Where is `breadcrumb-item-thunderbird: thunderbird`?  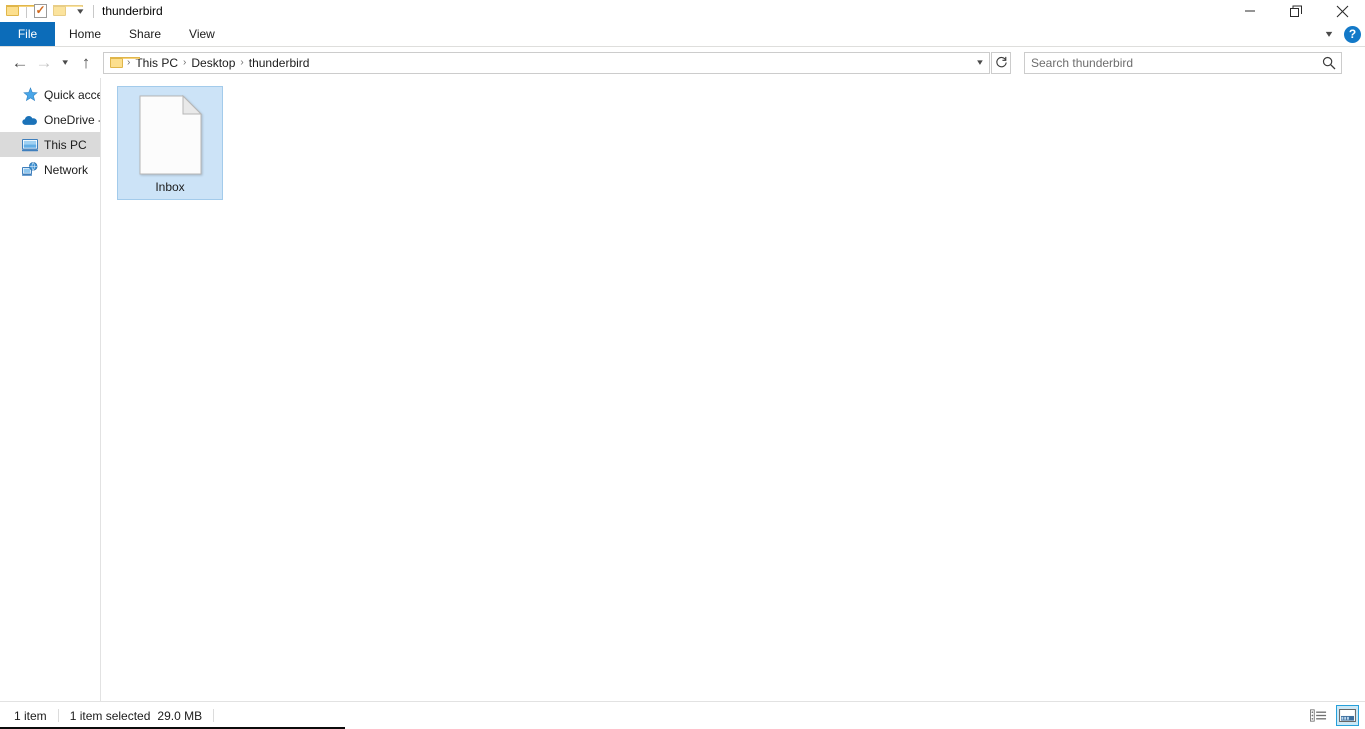 breadcrumb-item-thunderbird: thunderbird is located at coordinates (279, 63).